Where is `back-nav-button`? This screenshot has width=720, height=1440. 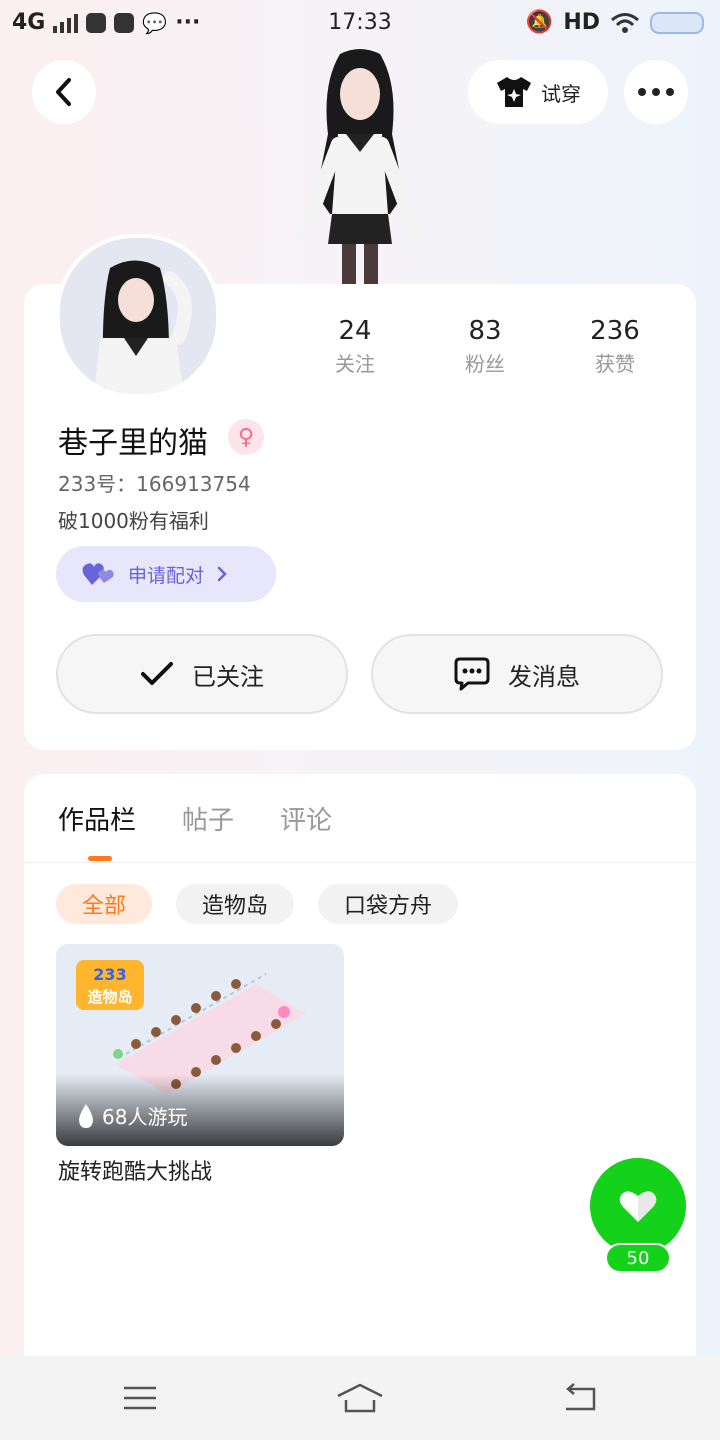
back-nav-button is located at coordinates (580, 1398).